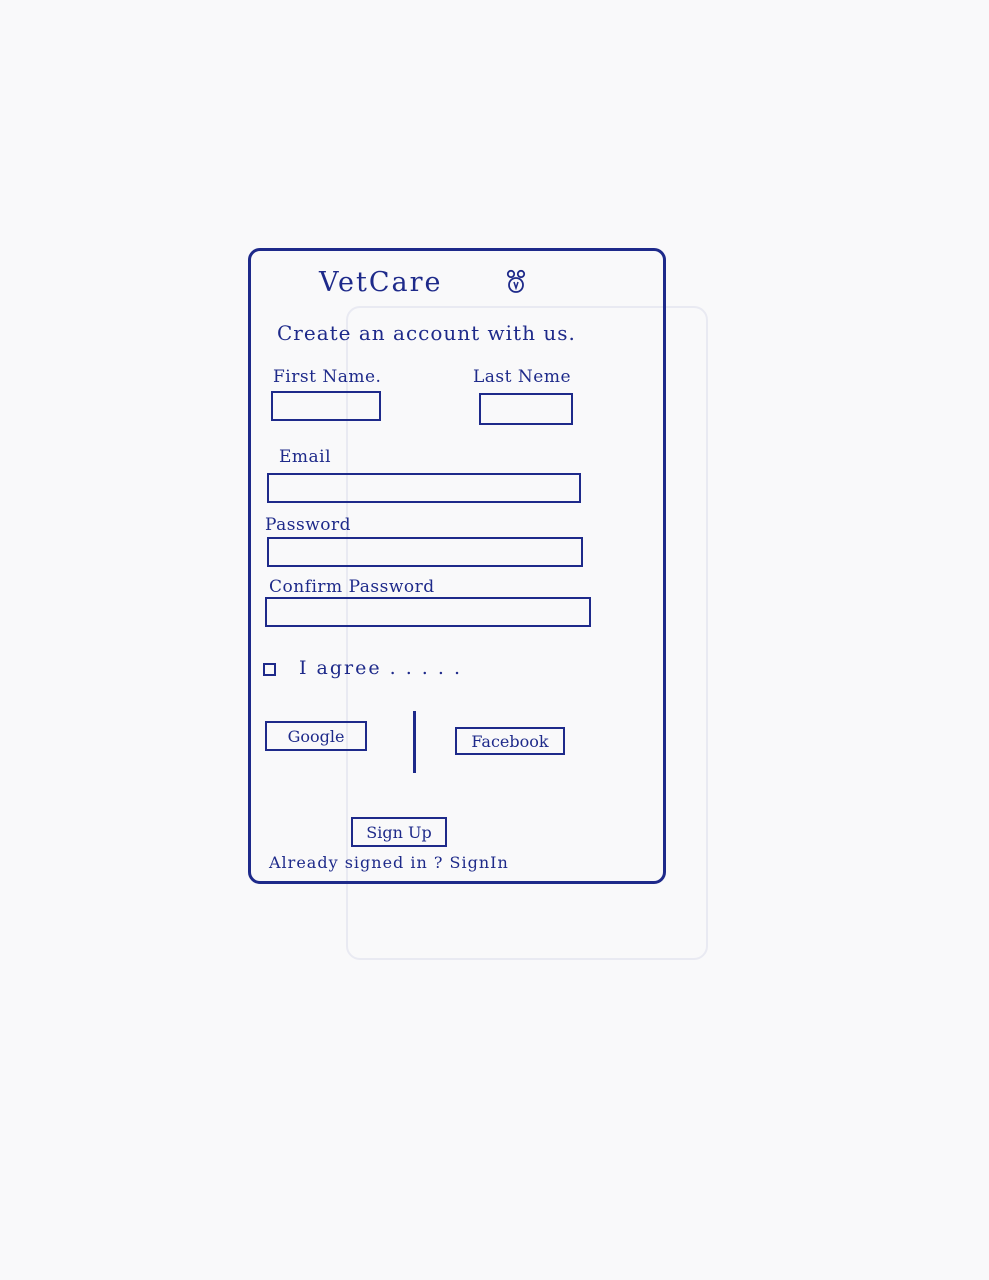 The image size is (989, 1280). Describe the element at coordinates (305, 457) in the screenshot. I see `email-label: Email` at that location.